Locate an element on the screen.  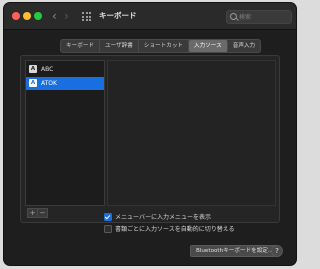
forward-arrow-icon: › is located at coordinates (66, 16).